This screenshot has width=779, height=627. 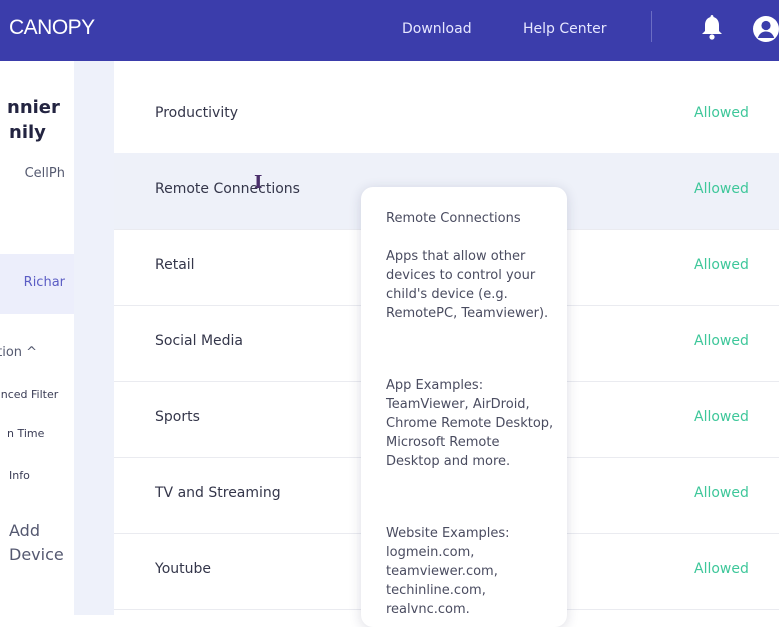 I want to click on tooltip-title: Remote Connections, so click(x=453, y=218).